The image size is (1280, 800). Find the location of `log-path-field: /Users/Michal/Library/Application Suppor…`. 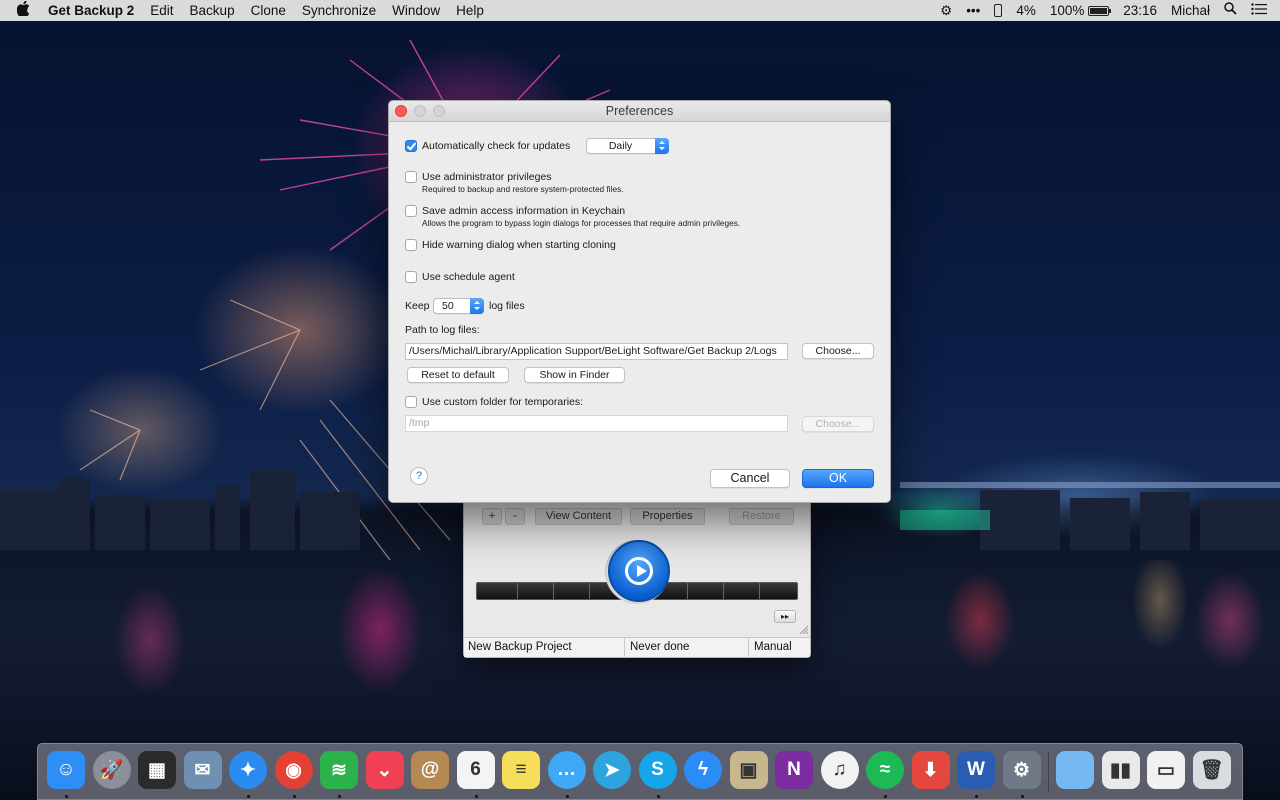

log-path-field: /Users/Michal/Library/Application Suppor… is located at coordinates (596, 351).